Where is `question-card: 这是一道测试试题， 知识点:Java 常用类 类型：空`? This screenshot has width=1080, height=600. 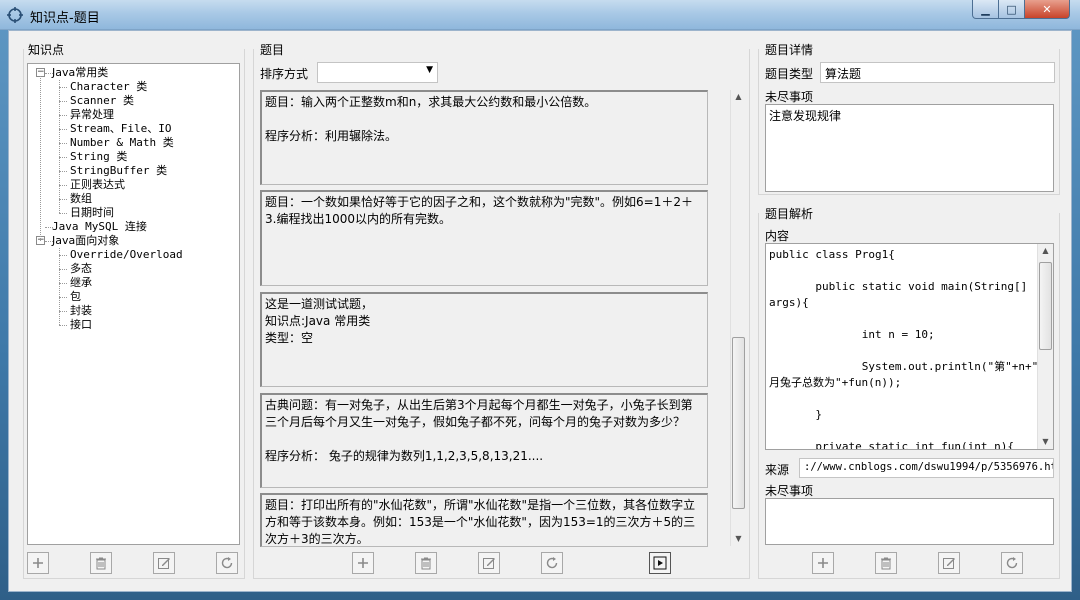 question-card: 这是一道测试试题， 知识点:Java 常用类 类型：空 is located at coordinates (484, 339).